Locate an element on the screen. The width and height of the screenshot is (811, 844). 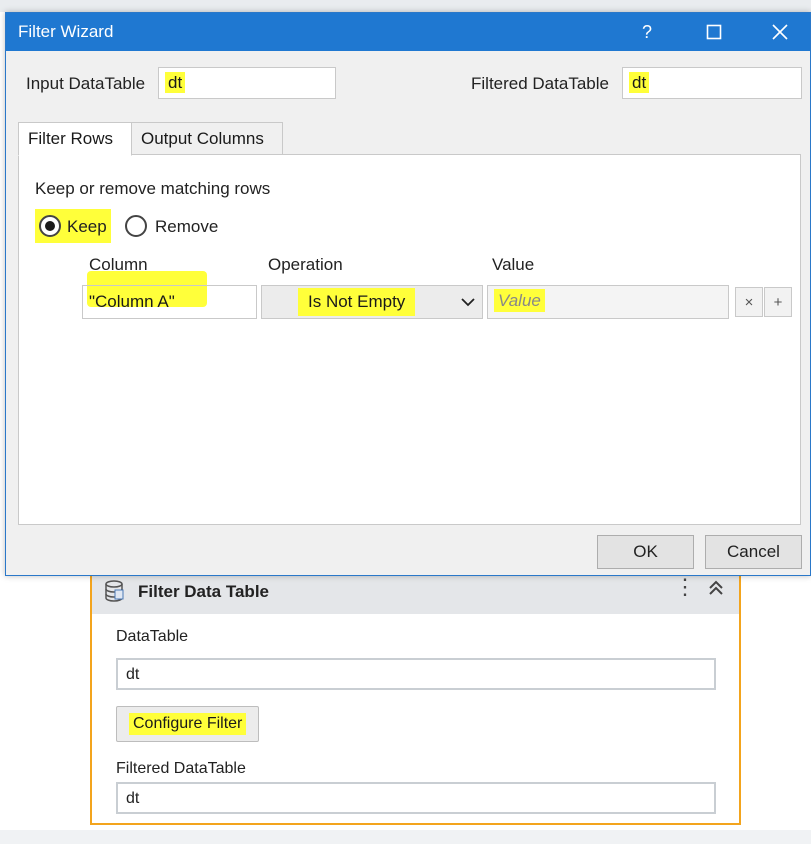
keep-radio-dot is located at coordinates (50, 226).